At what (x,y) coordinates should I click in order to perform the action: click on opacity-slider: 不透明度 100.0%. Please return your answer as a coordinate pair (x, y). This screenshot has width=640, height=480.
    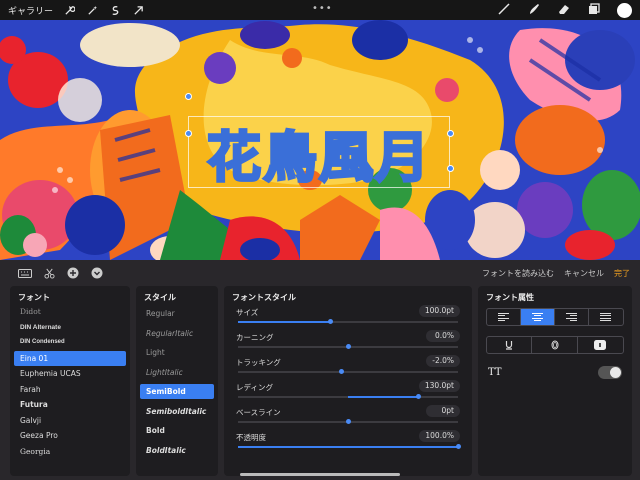
    Looking at the image, I should click on (348, 441).